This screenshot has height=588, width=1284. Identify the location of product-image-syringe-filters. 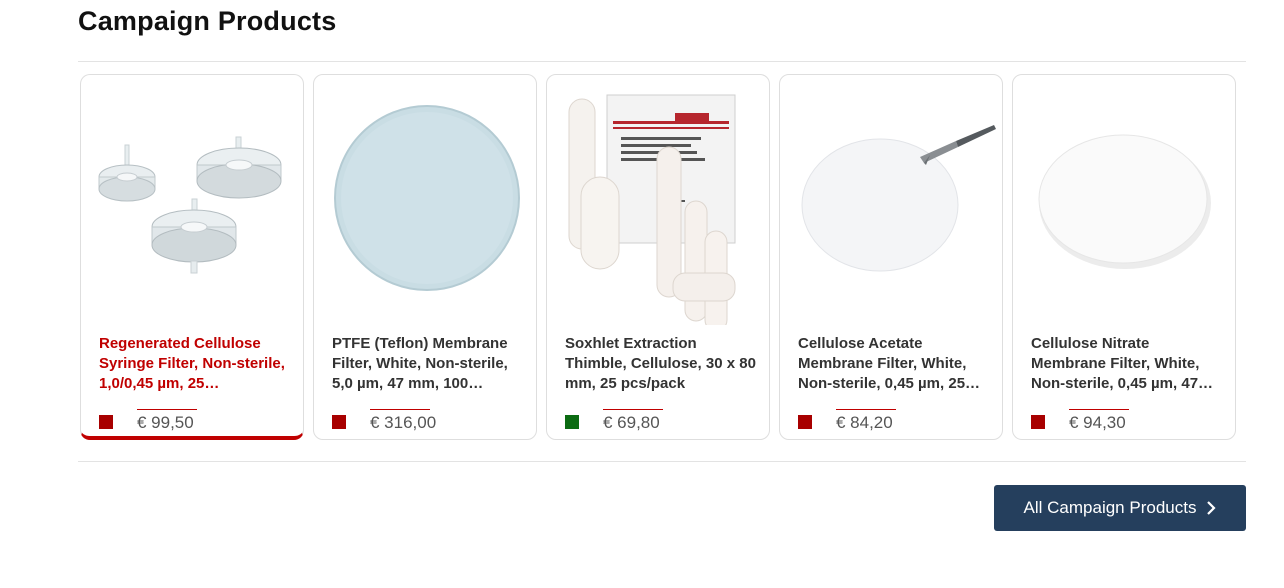
(192, 205).